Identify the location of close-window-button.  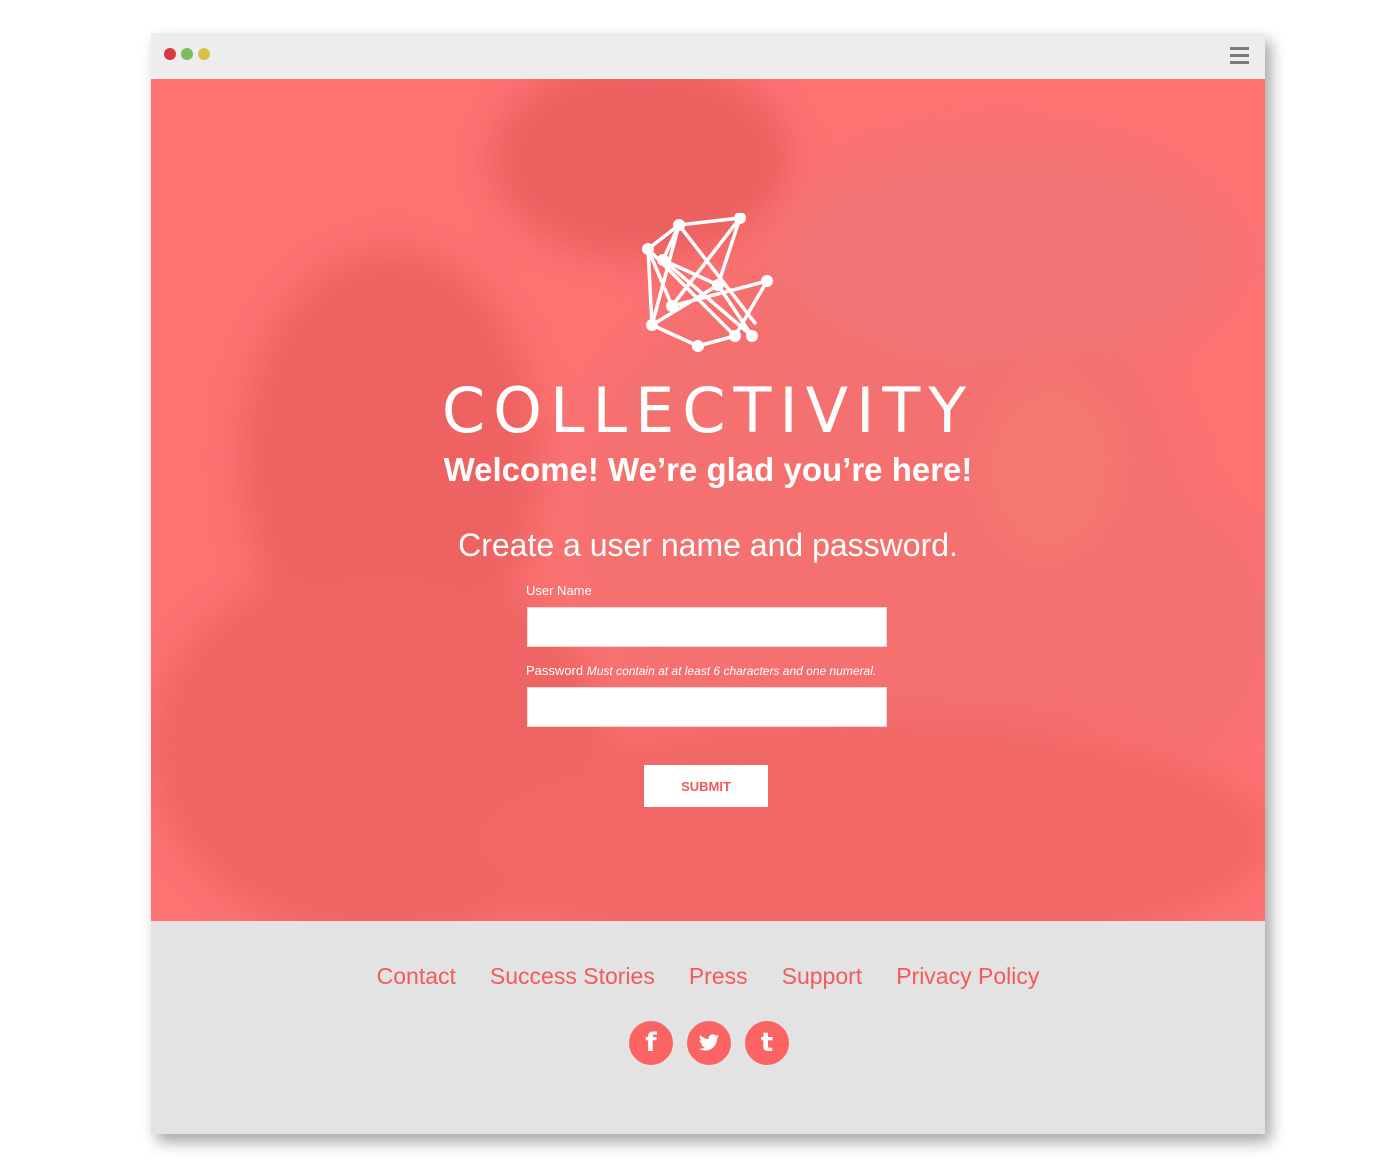
(170, 54).